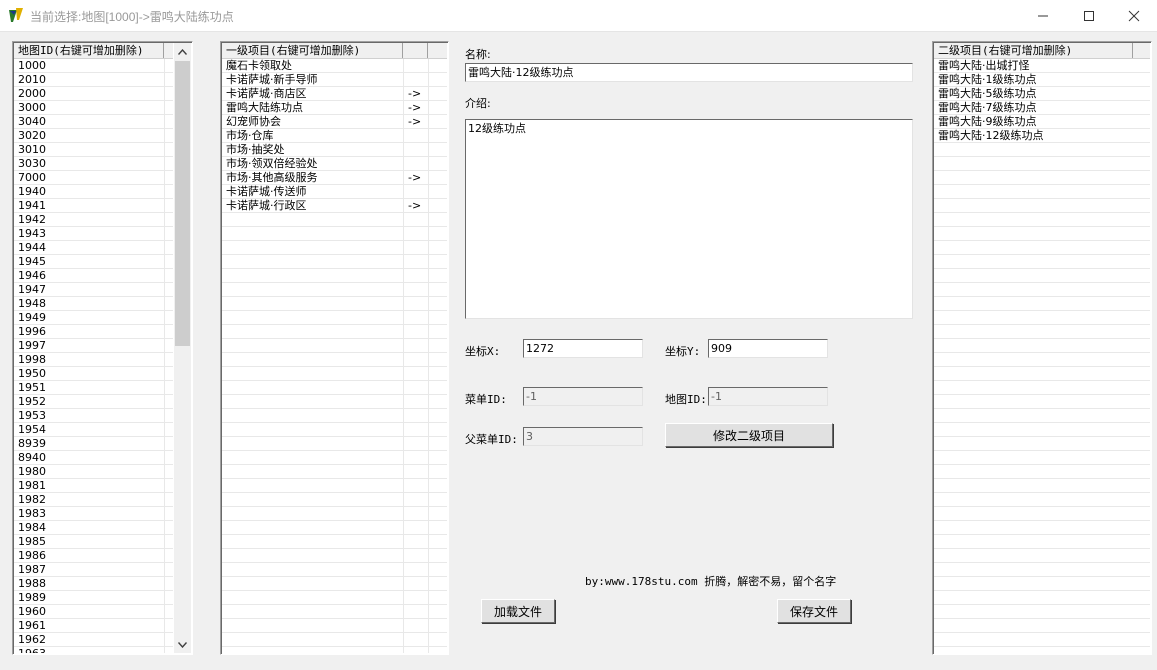 The height and width of the screenshot is (670, 1157). Describe the element at coordinates (1134, 15) in the screenshot. I see `close-button` at that location.